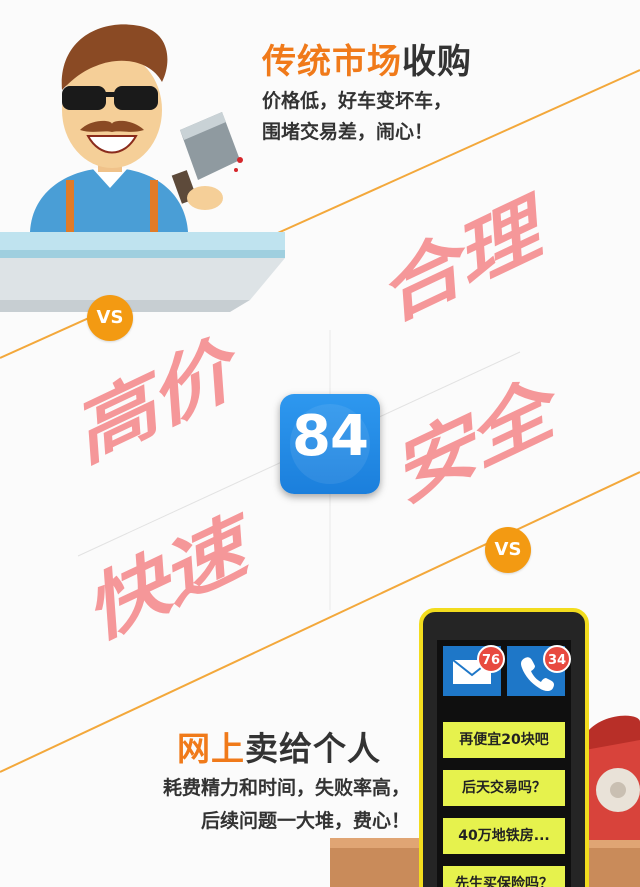 The height and width of the screenshot is (887, 640). Describe the element at coordinates (504, 763) in the screenshot. I see `phone-screen: 再便宜20块吧 后天交易吗？ 40万地铁房... 先生买保险吗？` at that location.